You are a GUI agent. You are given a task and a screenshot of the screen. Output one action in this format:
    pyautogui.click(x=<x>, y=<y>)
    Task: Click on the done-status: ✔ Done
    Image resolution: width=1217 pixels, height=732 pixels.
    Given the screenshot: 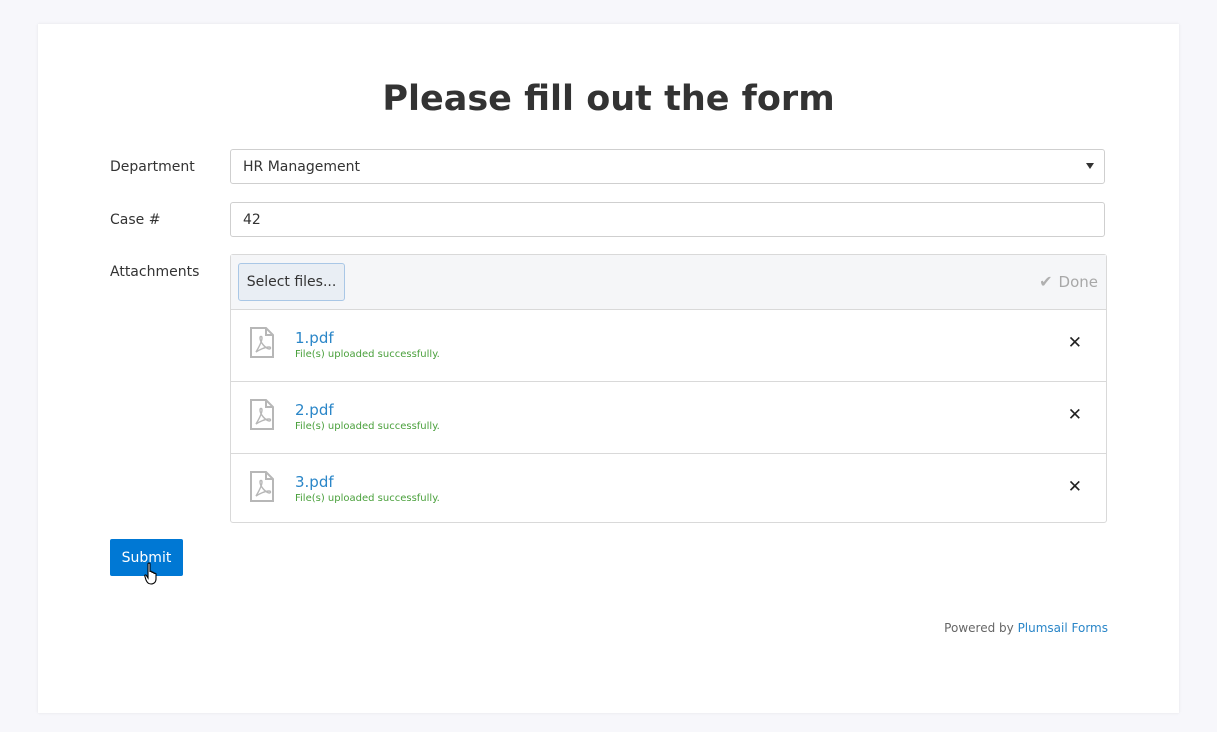 What is the action you would take?
    pyautogui.click(x=1068, y=281)
    